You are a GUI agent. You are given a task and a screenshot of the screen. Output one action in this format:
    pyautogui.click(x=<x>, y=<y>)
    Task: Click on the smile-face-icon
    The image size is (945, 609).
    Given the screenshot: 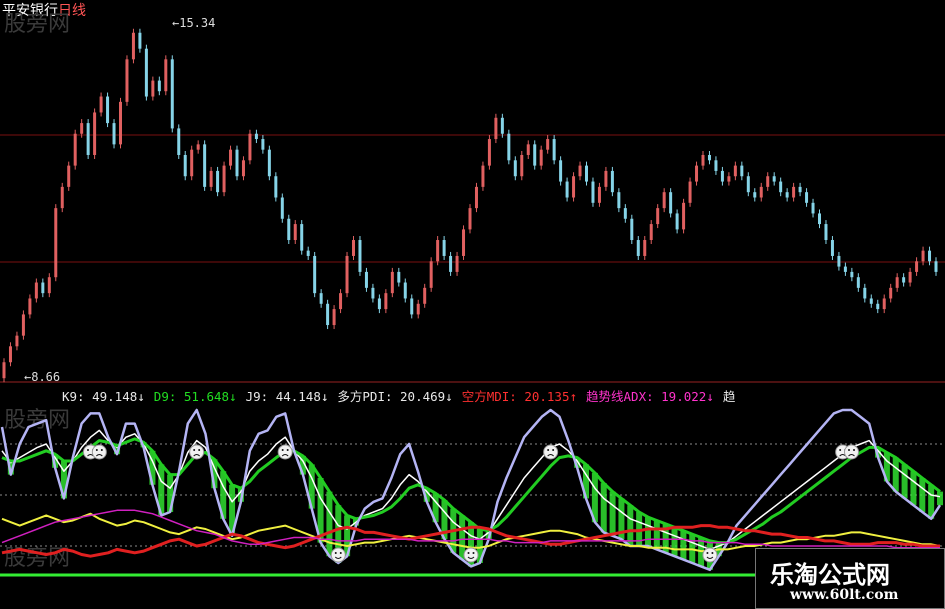 What is the action you would take?
    pyautogui.click(x=338, y=555)
    